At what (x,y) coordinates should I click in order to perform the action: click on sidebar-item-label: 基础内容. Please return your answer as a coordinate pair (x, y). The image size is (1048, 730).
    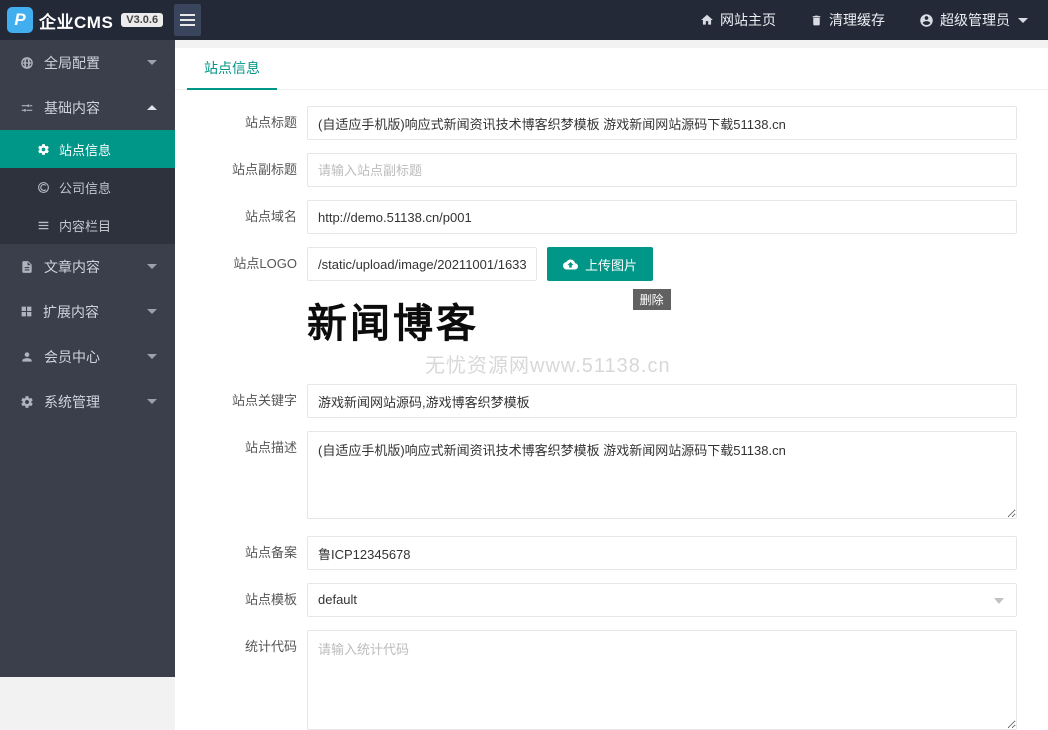
    Looking at the image, I should click on (72, 107).